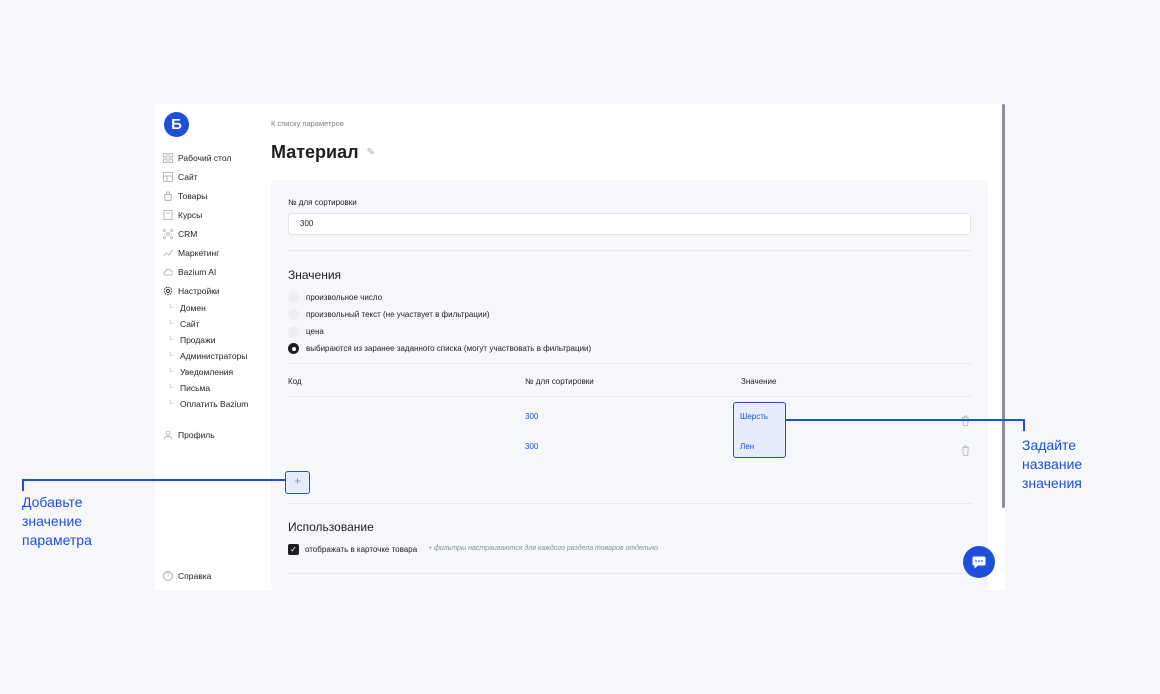 This screenshot has height=694, width=1160. I want to click on radio-option: произвольное число, so click(335, 297).